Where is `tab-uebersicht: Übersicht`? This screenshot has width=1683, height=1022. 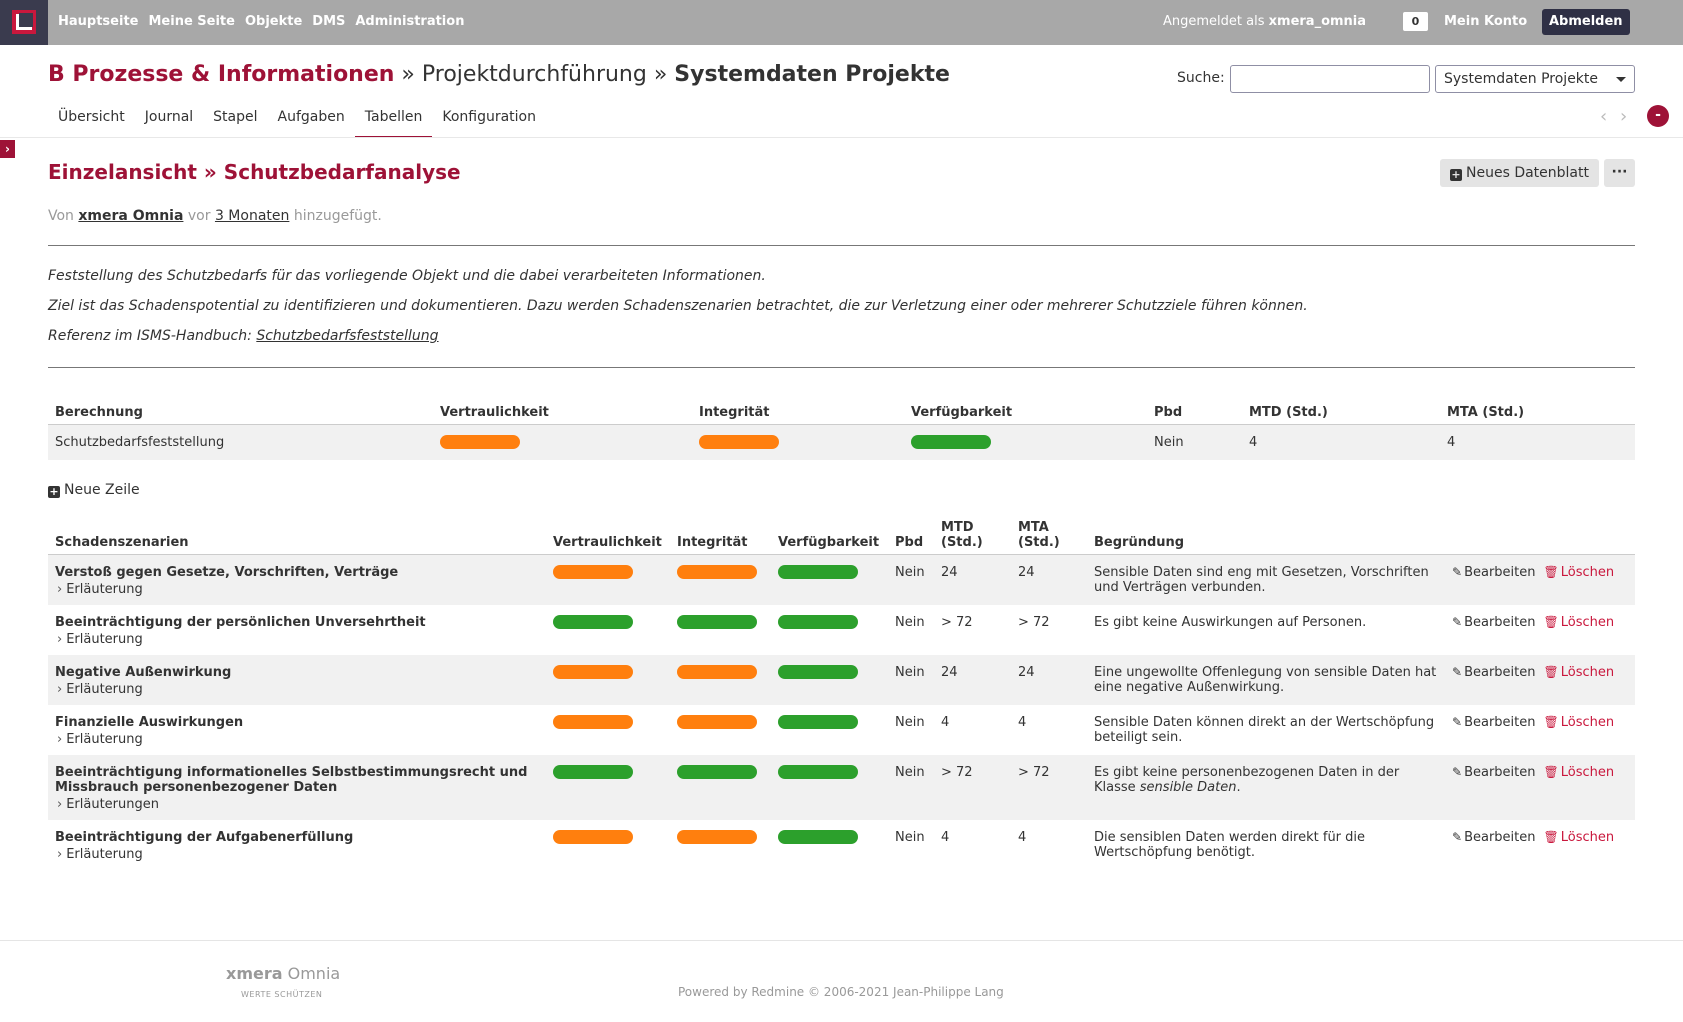 tab-uebersicht: Übersicht is located at coordinates (91, 119).